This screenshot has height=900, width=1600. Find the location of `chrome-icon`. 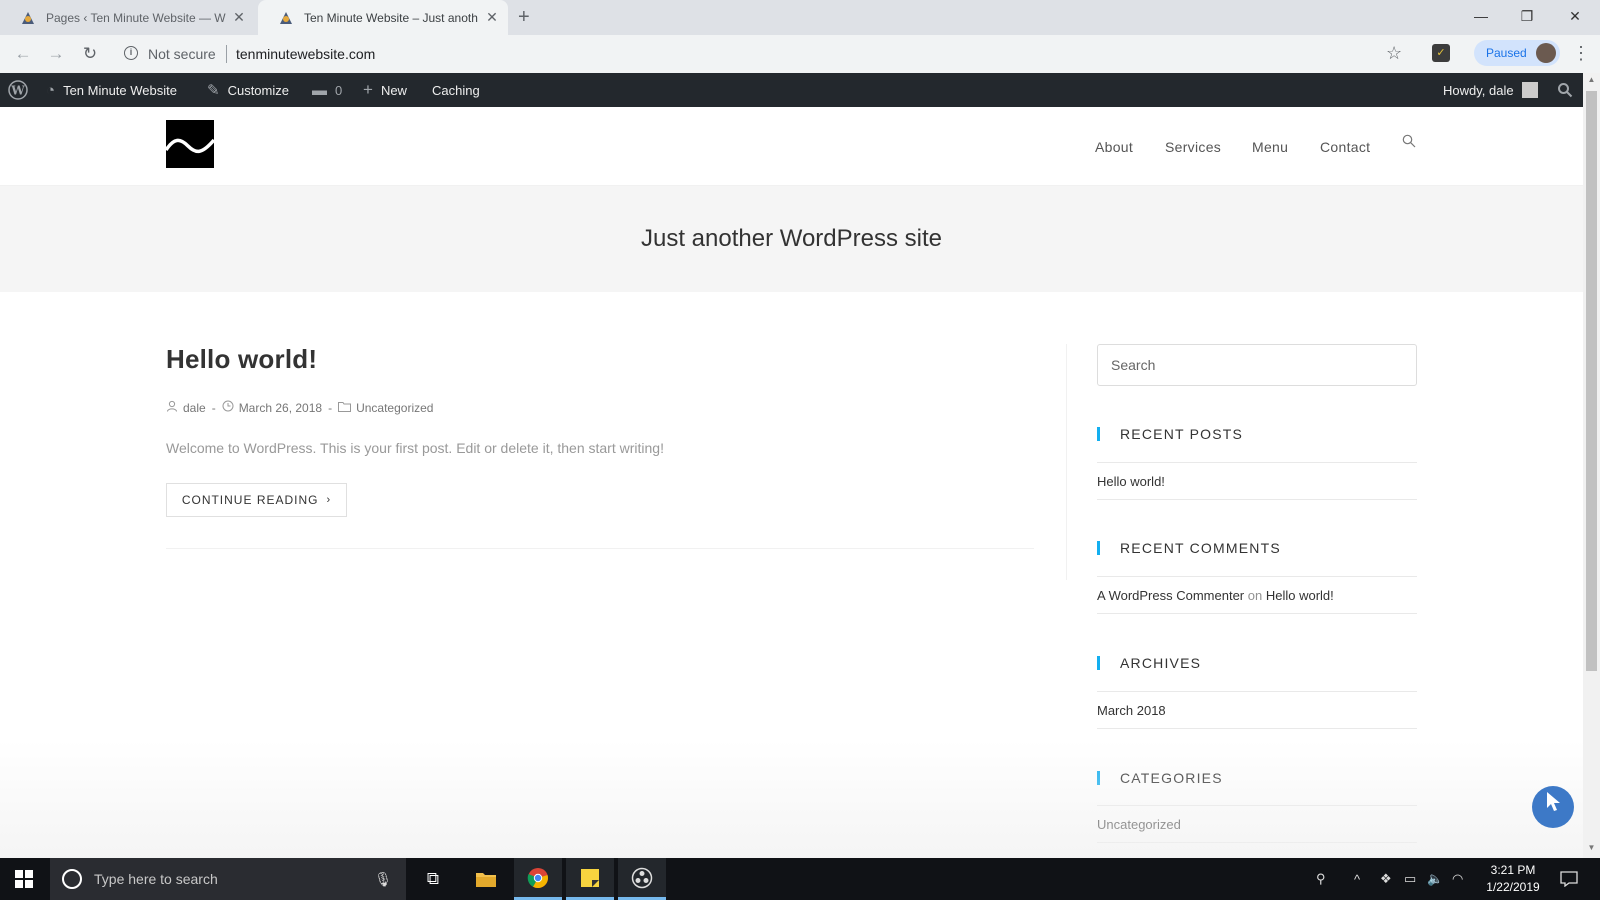

chrome-icon is located at coordinates (538, 879).